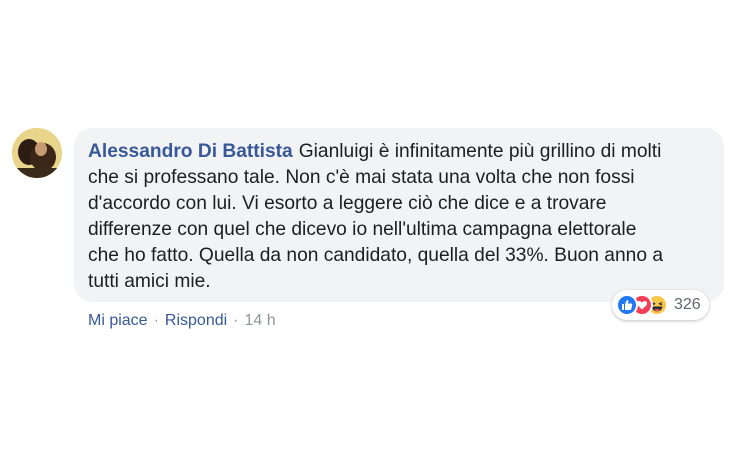 The image size is (738, 462). I want to click on reply-link: Rispondi, so click(196, 321).